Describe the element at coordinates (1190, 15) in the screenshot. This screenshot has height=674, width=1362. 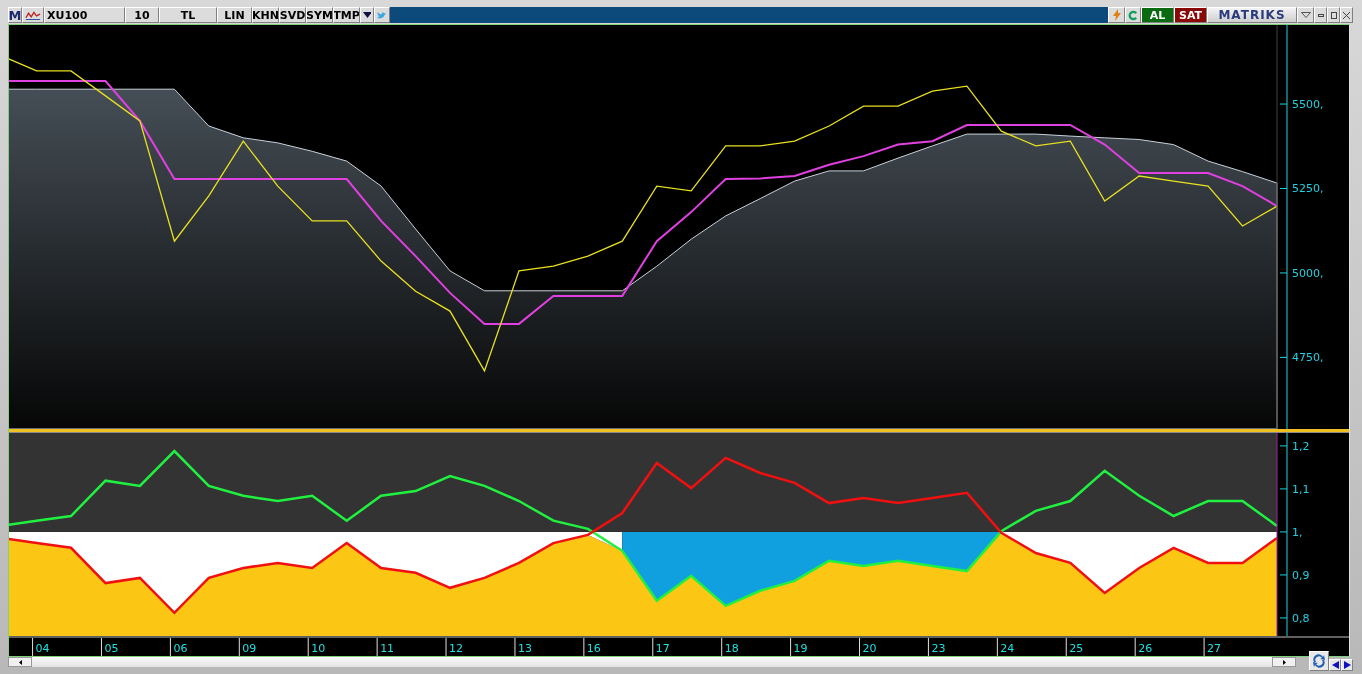
I see `sell-button: SAT` at that location.